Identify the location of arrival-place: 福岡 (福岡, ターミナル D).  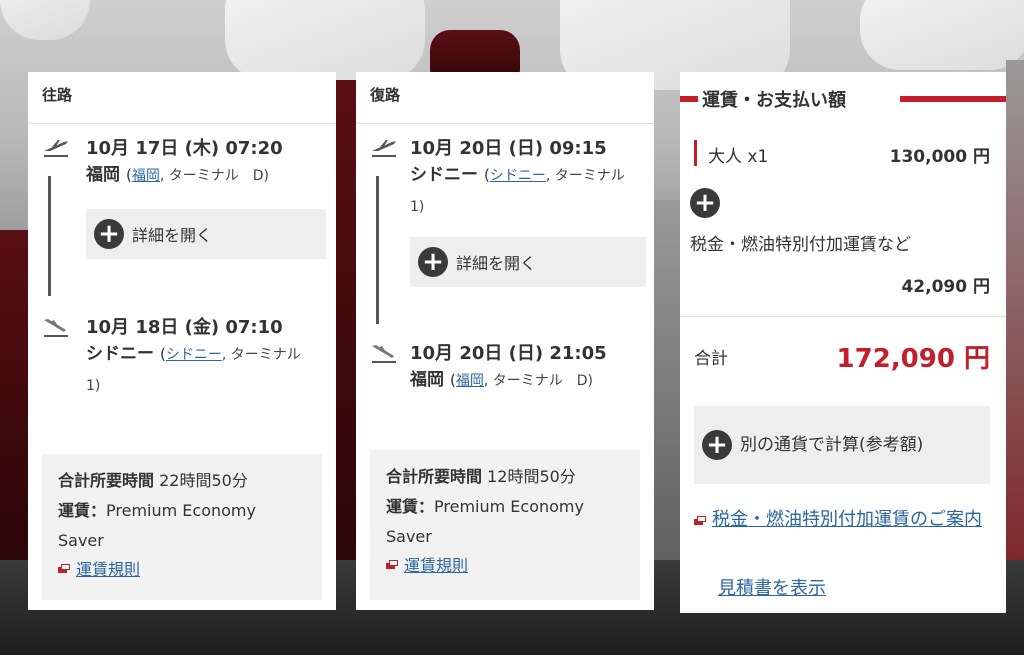
(502, 380).